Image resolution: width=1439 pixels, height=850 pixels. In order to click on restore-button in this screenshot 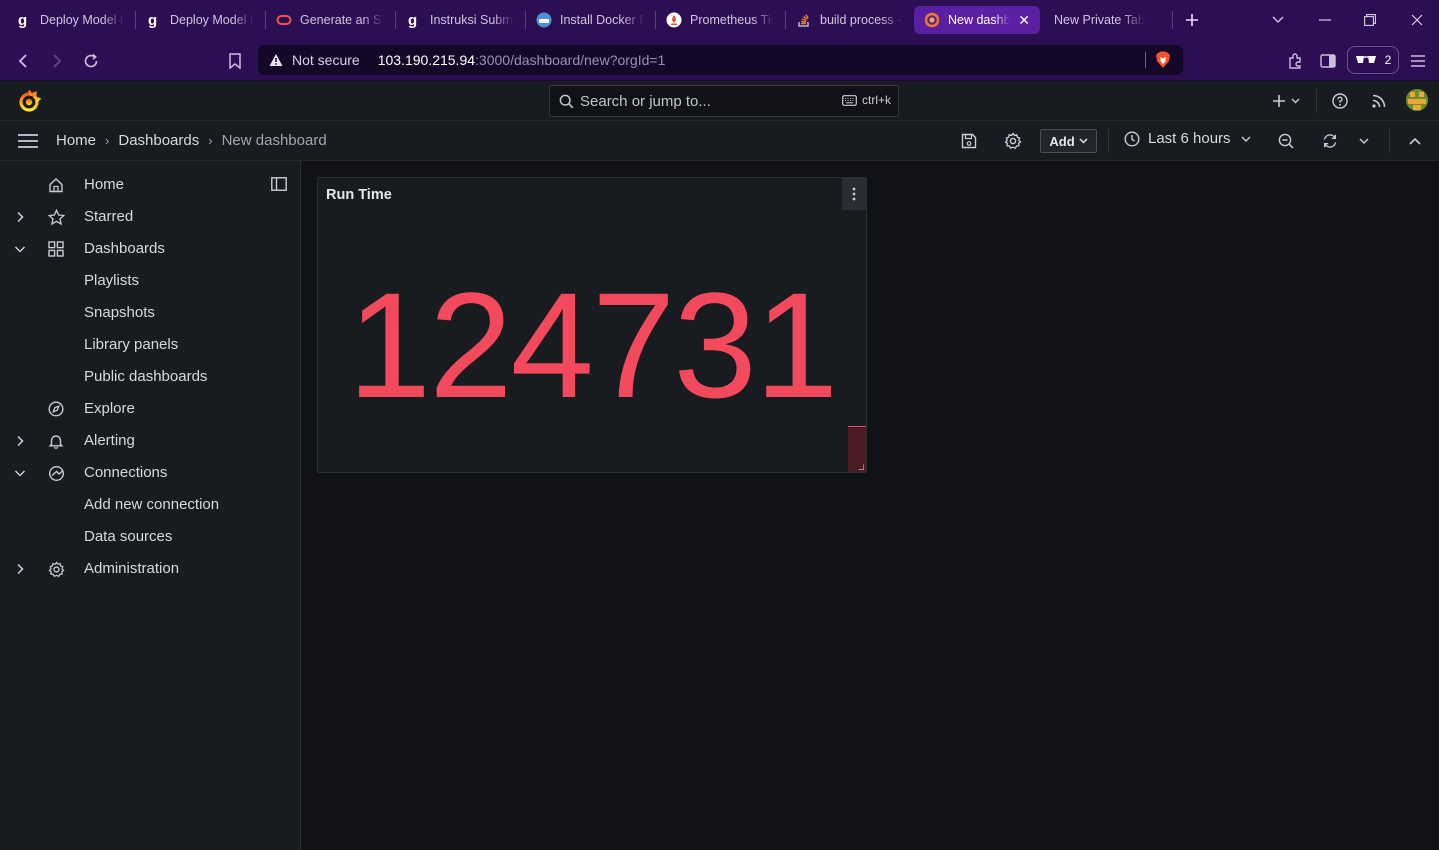, I will do `click(1370, 20)`.